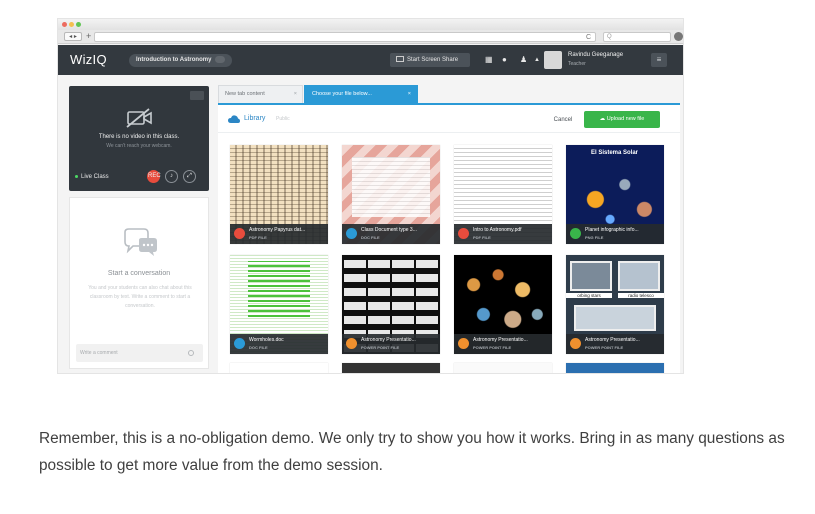 This screenshot has width=815, height=514. I want to click on microphone-icon: ♪, so click(171, 176).